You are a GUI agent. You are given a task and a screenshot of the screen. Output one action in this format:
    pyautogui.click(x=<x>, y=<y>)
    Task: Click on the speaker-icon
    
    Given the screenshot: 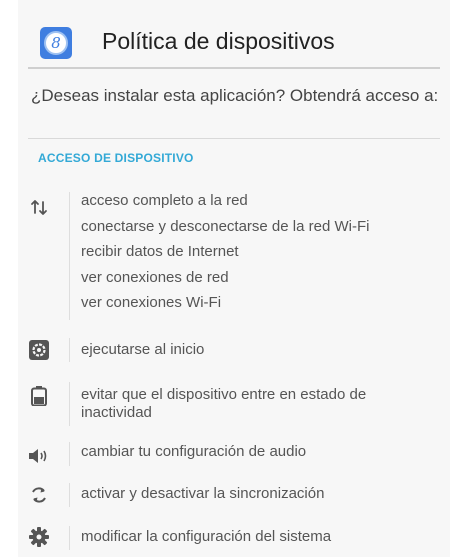 What is the action you would take?
    pyautogui.click(x=39, y=456)
    